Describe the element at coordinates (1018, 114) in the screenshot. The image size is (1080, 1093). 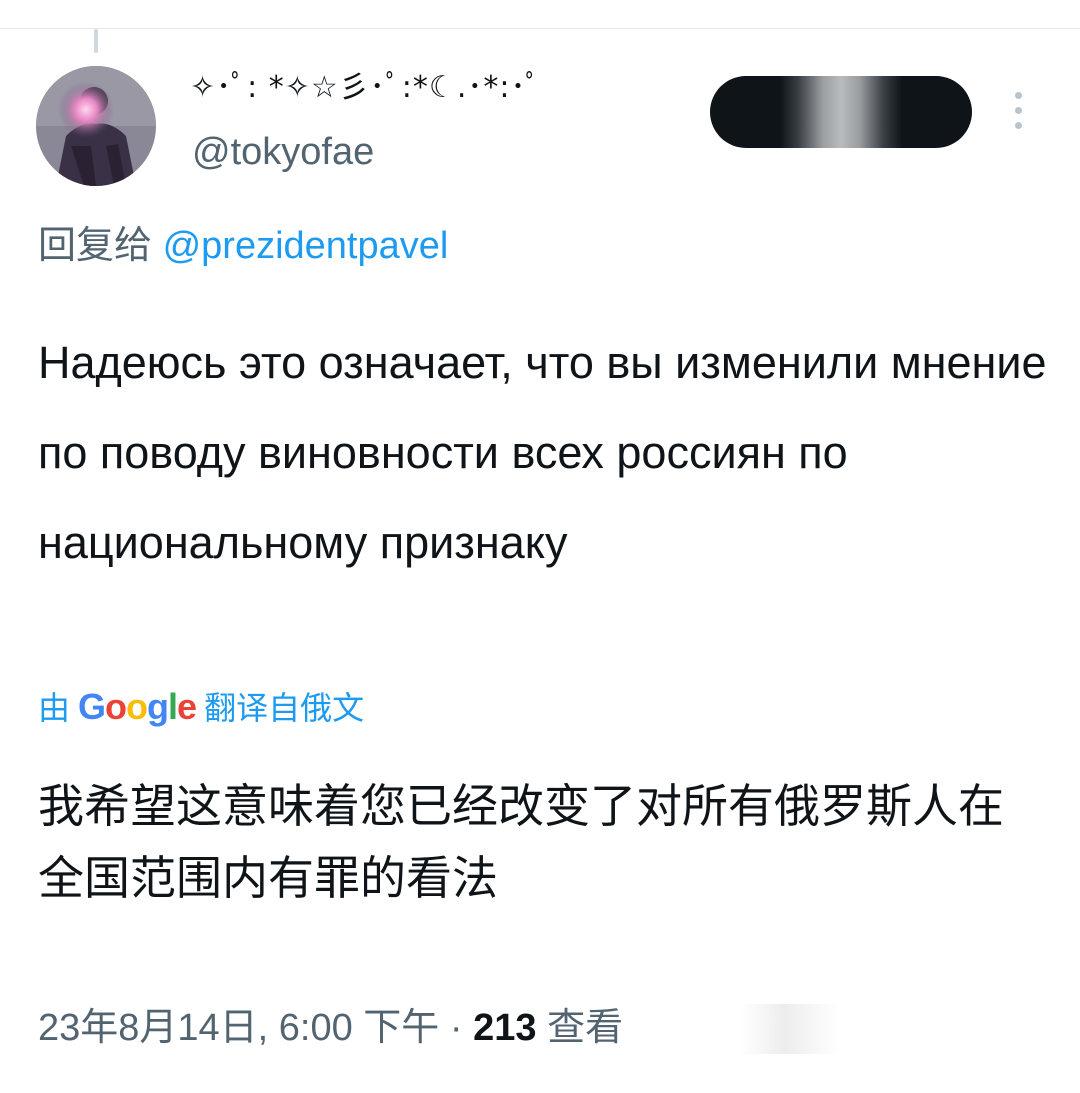
I see `more-vertical-icon` at that location.